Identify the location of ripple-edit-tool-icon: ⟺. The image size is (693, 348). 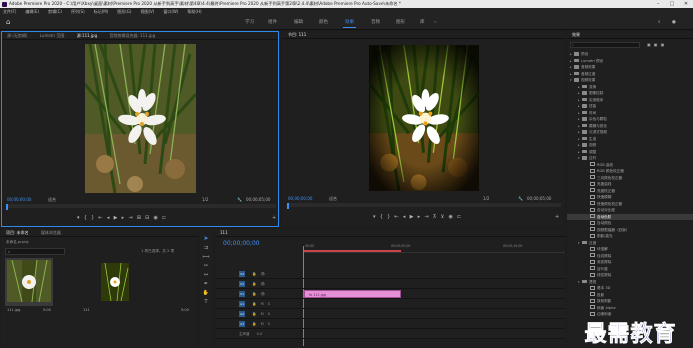
(206, 257).